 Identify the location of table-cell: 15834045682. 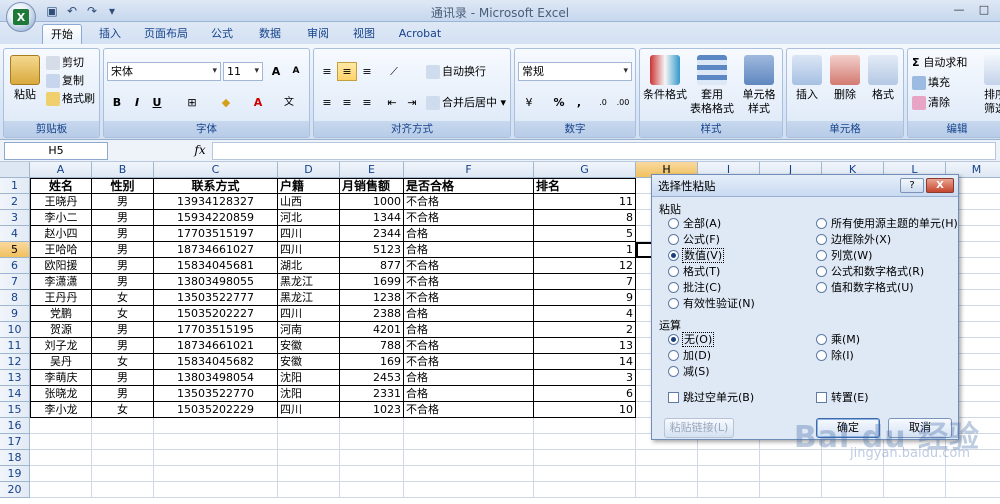
(216, 362).